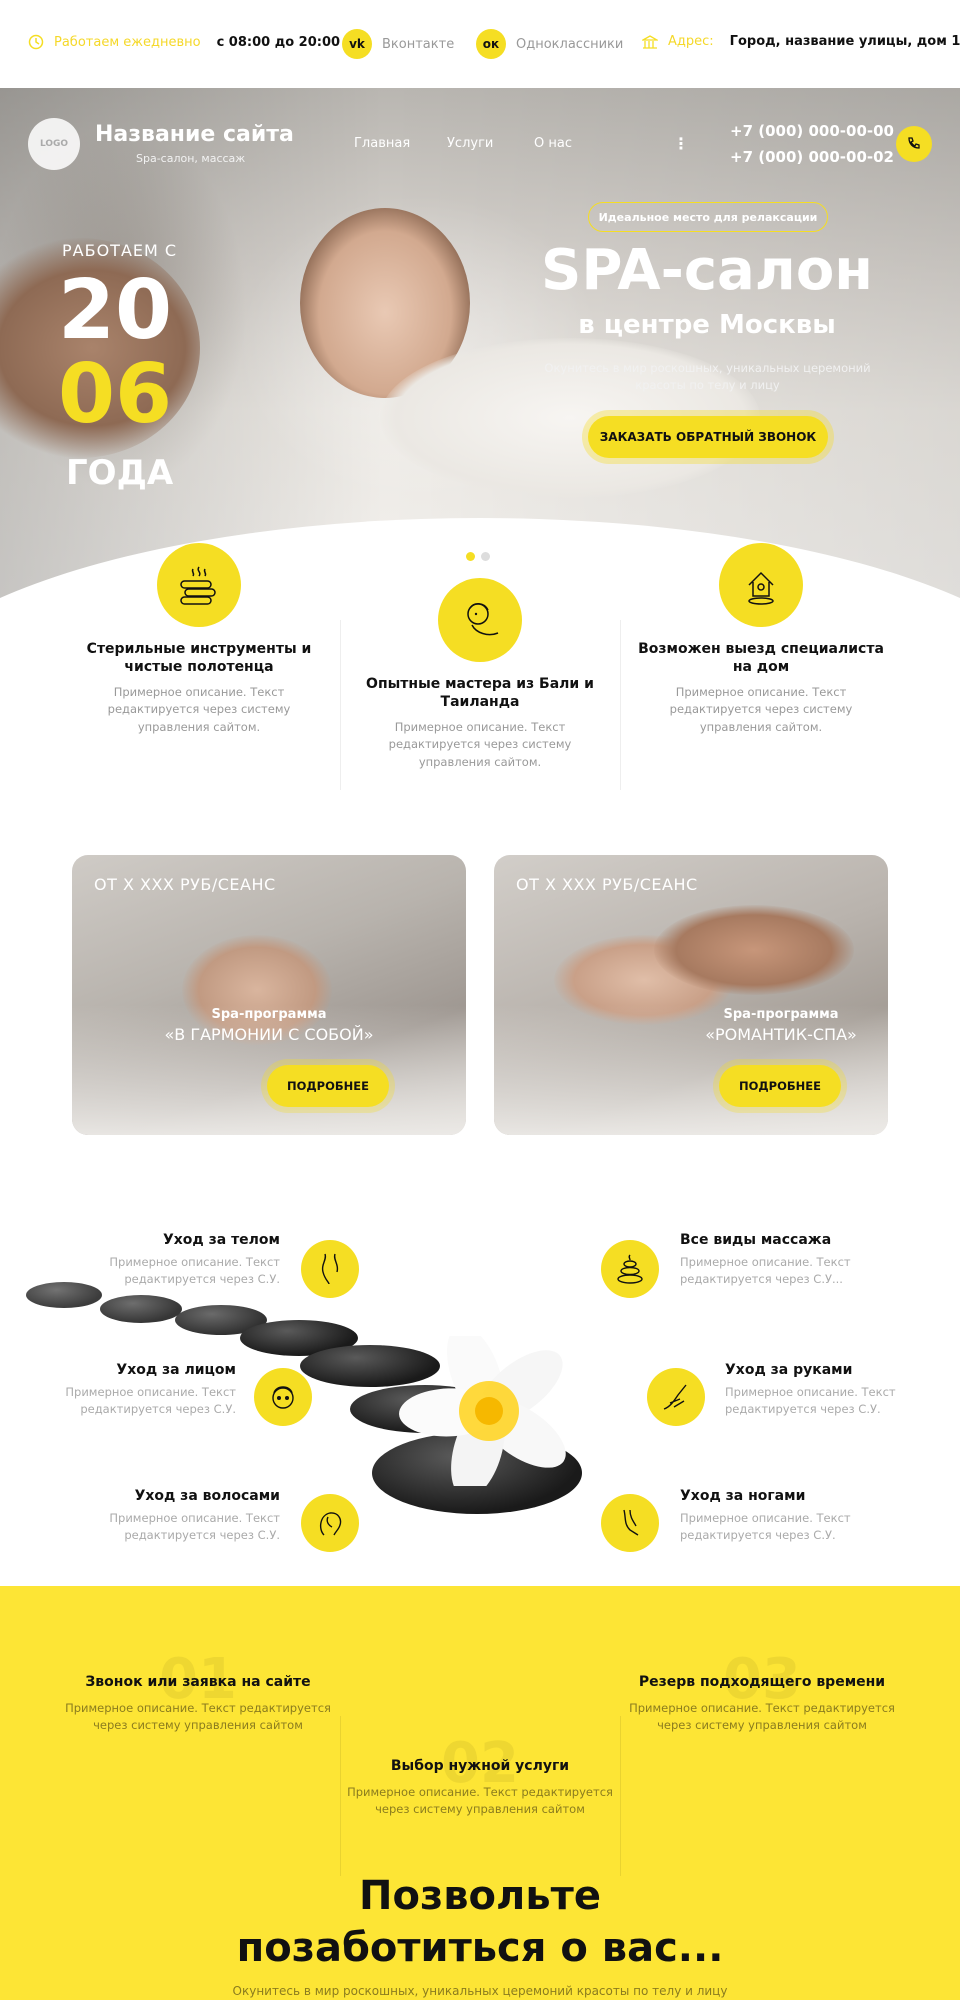 The image size is (960, 2000). I want to click on service-title: Уход за лицом, so click(176, 1370).